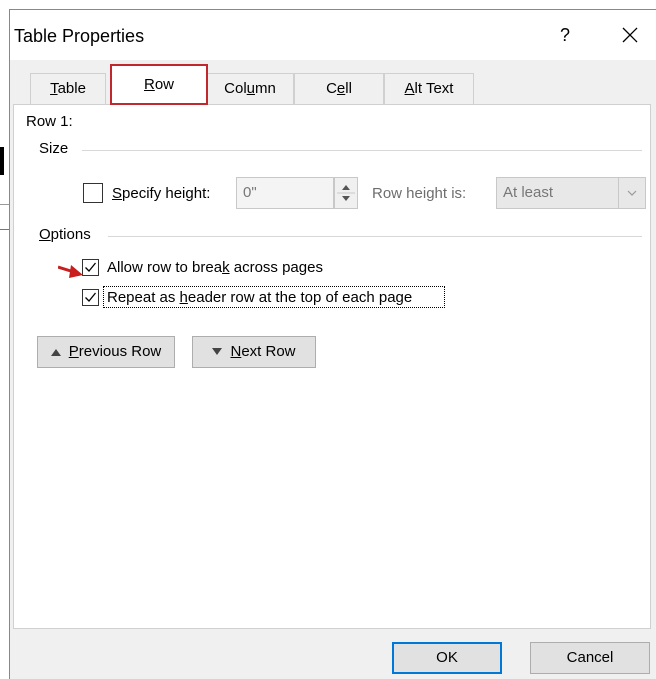  I want to click on spinner-arrows-icon, so click(346, 193).